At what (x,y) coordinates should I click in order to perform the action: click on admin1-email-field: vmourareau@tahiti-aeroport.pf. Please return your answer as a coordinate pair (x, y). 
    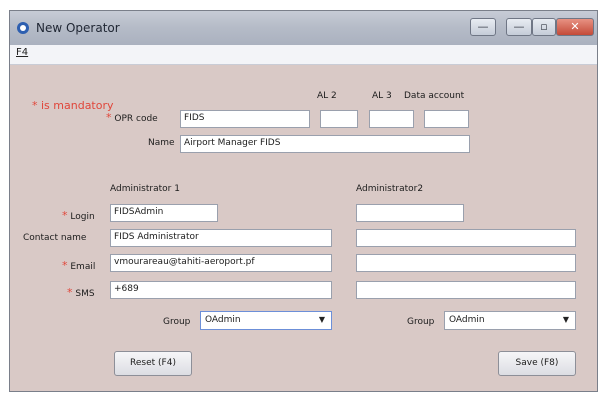
    Looking at the image, I should click on (221, 263).